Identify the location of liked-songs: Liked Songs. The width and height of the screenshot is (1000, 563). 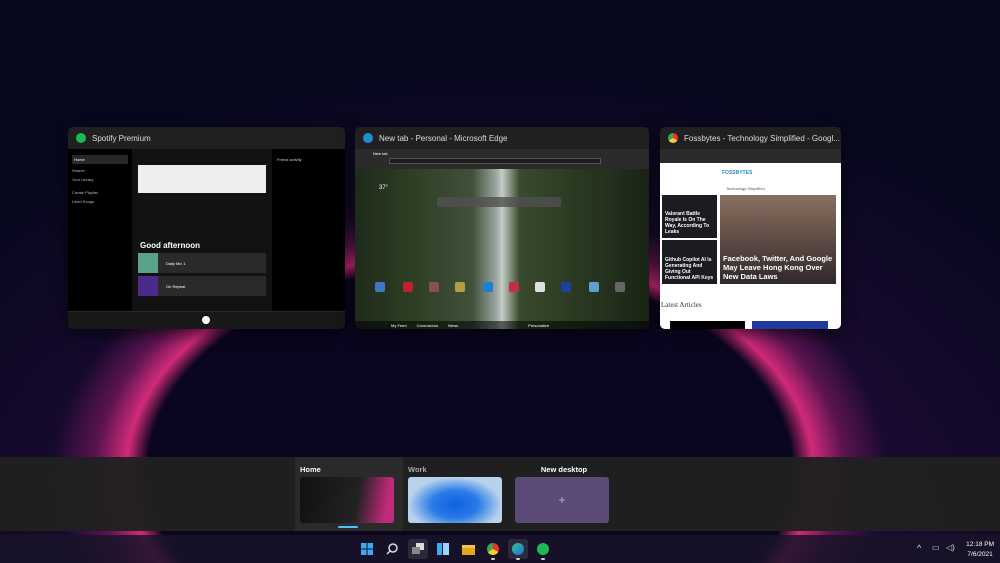
(83, 201).